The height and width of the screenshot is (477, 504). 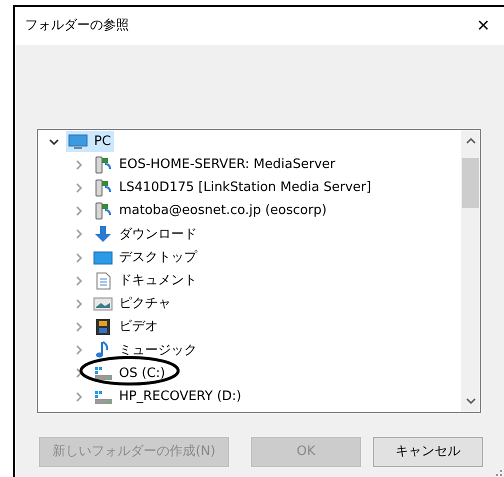 What do you see at coordinates (126, 327) in the screenshot?
I see `tree-item: ビデオ` at bounding box center [126, 327].